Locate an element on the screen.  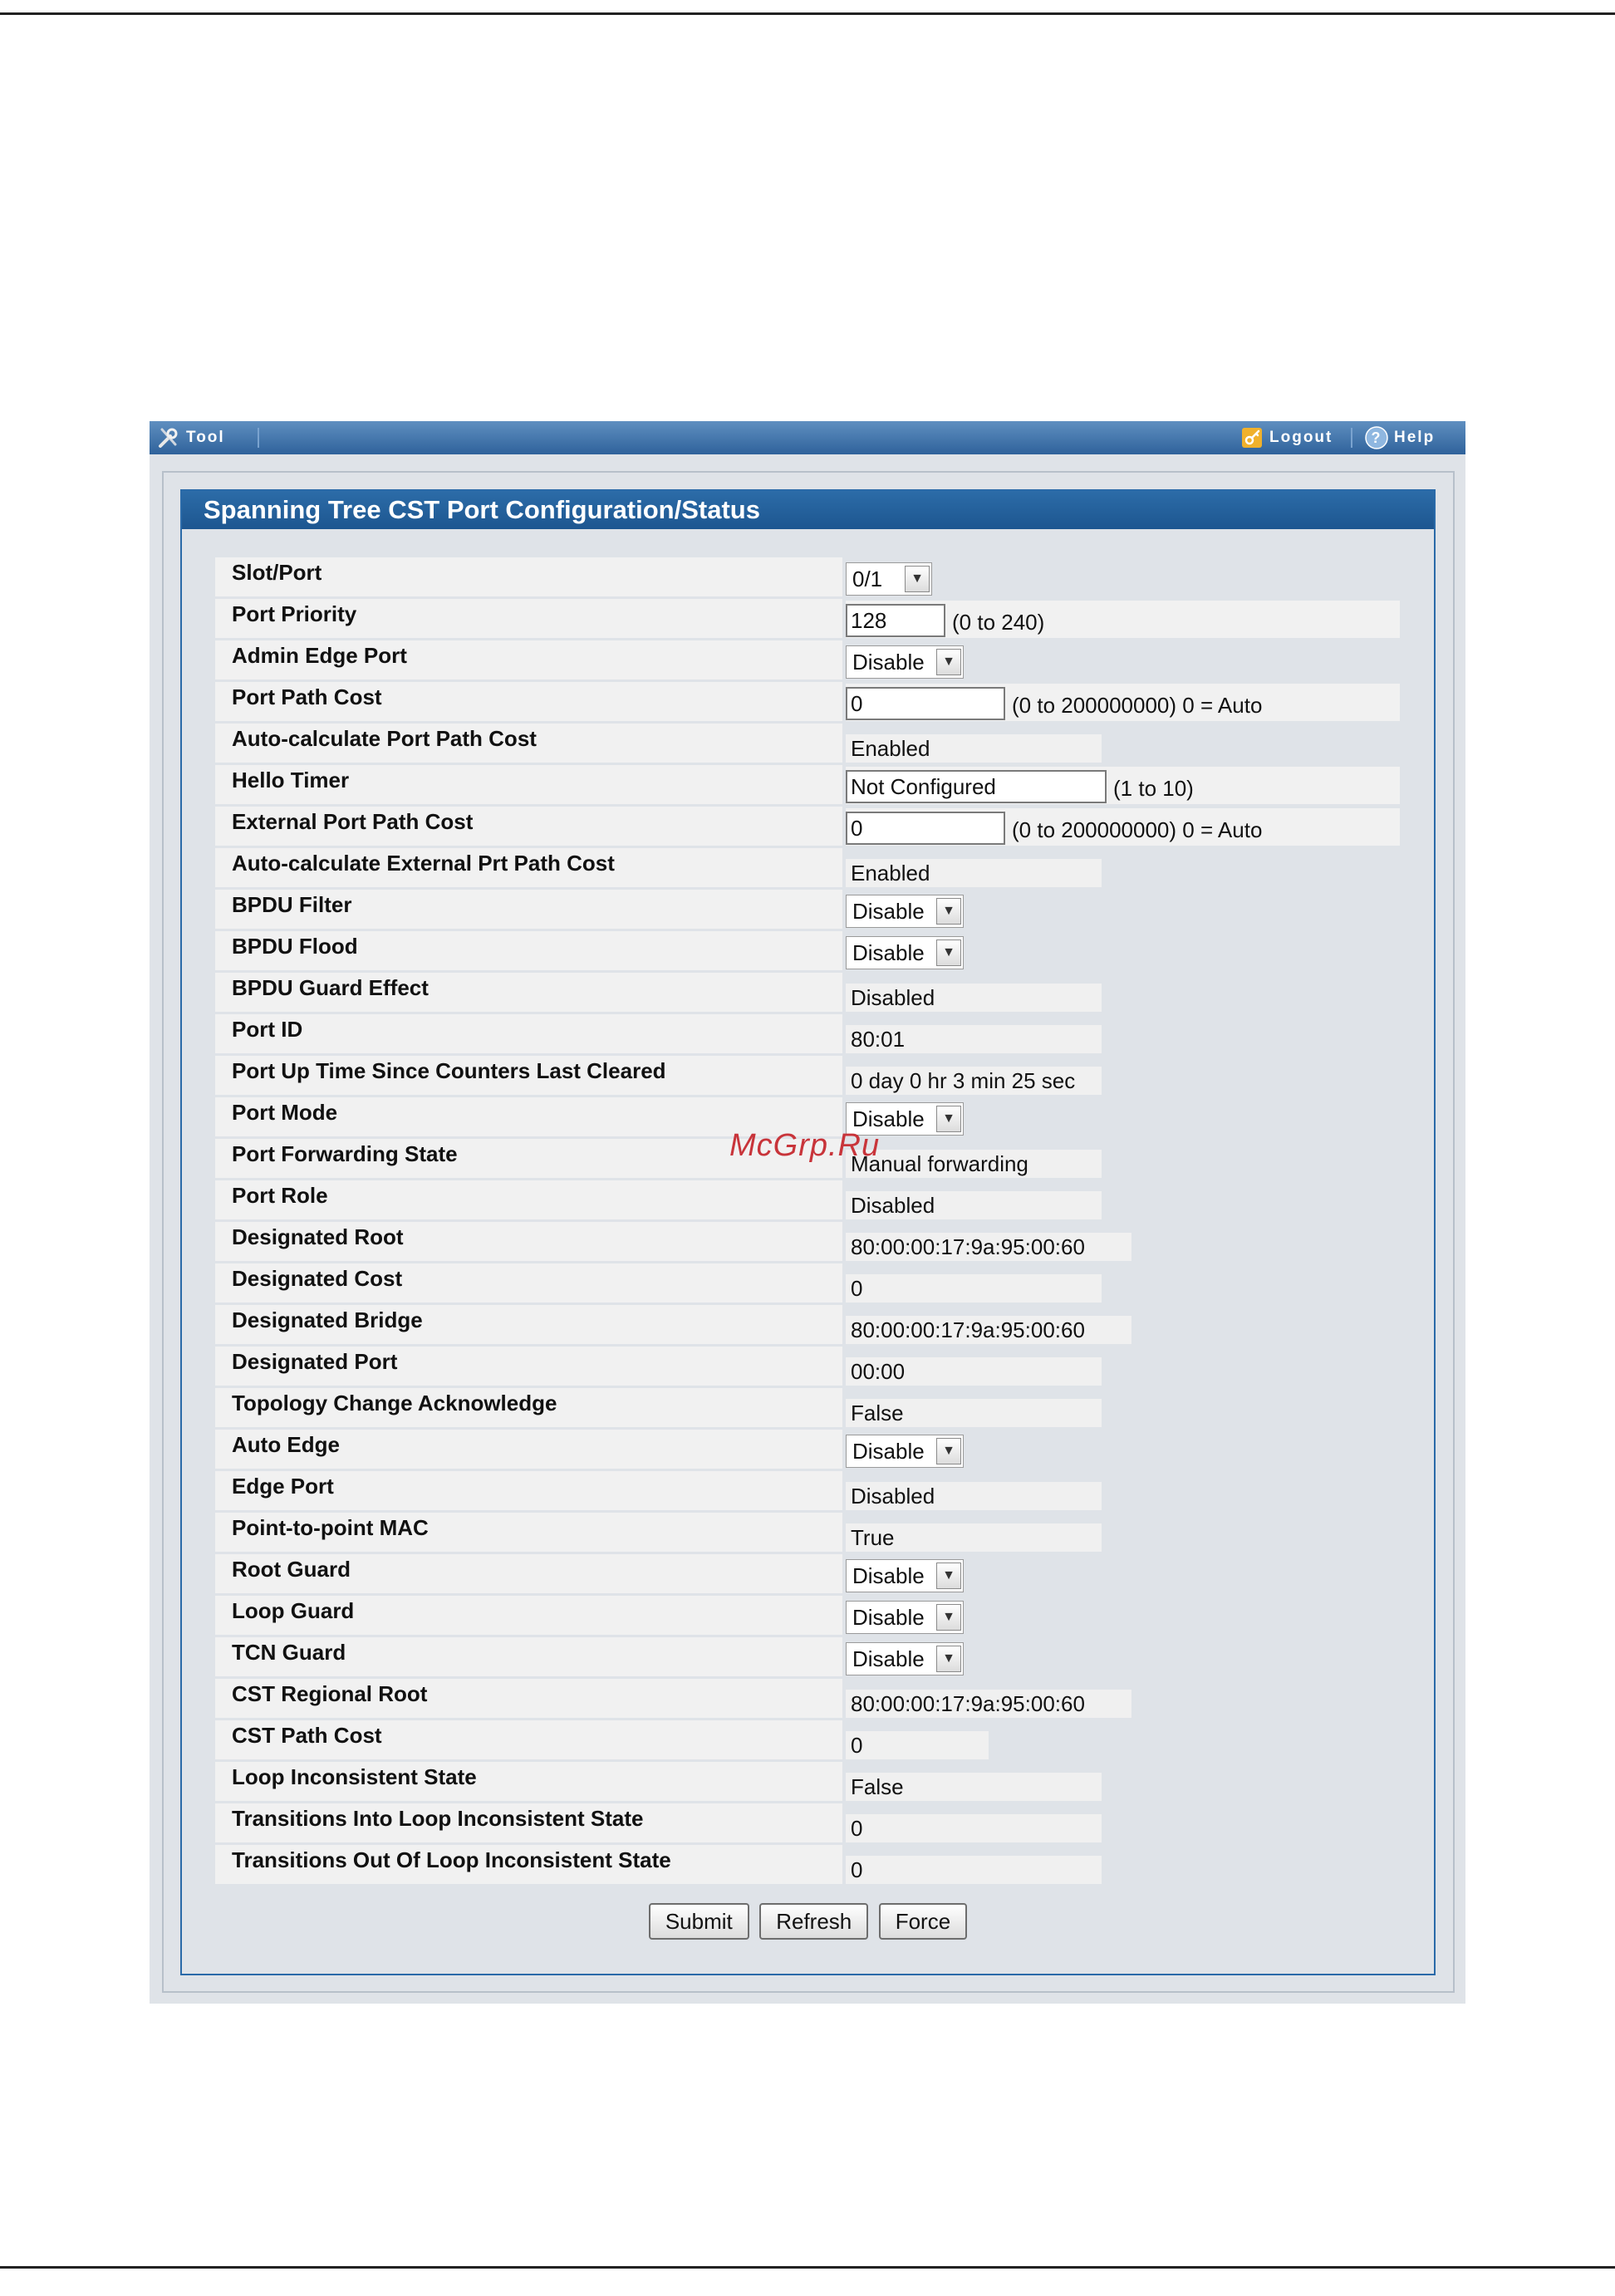
row-label: TCN Guard is located at coordinates (528, 1656).